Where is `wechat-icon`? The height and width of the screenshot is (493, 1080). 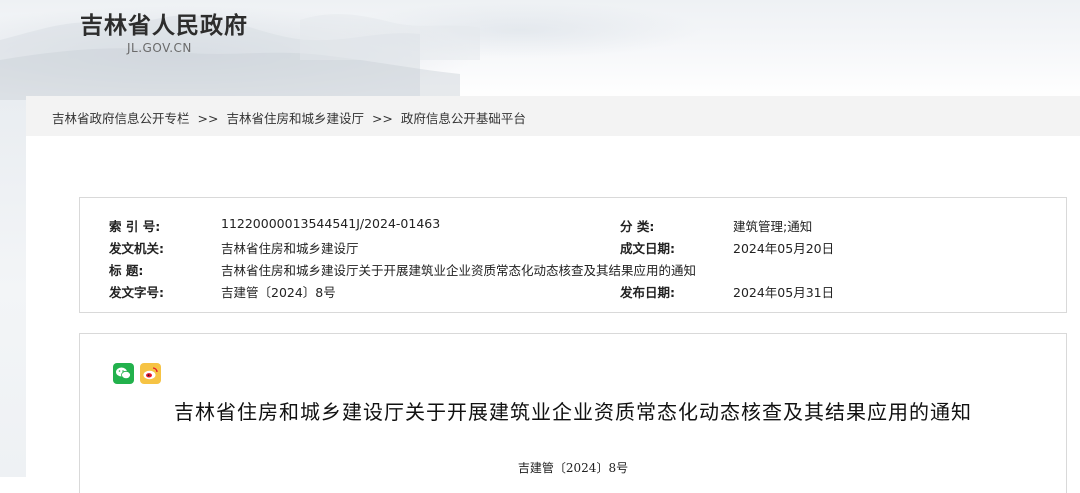
wechat-icon is located at coordinates (123, 373).